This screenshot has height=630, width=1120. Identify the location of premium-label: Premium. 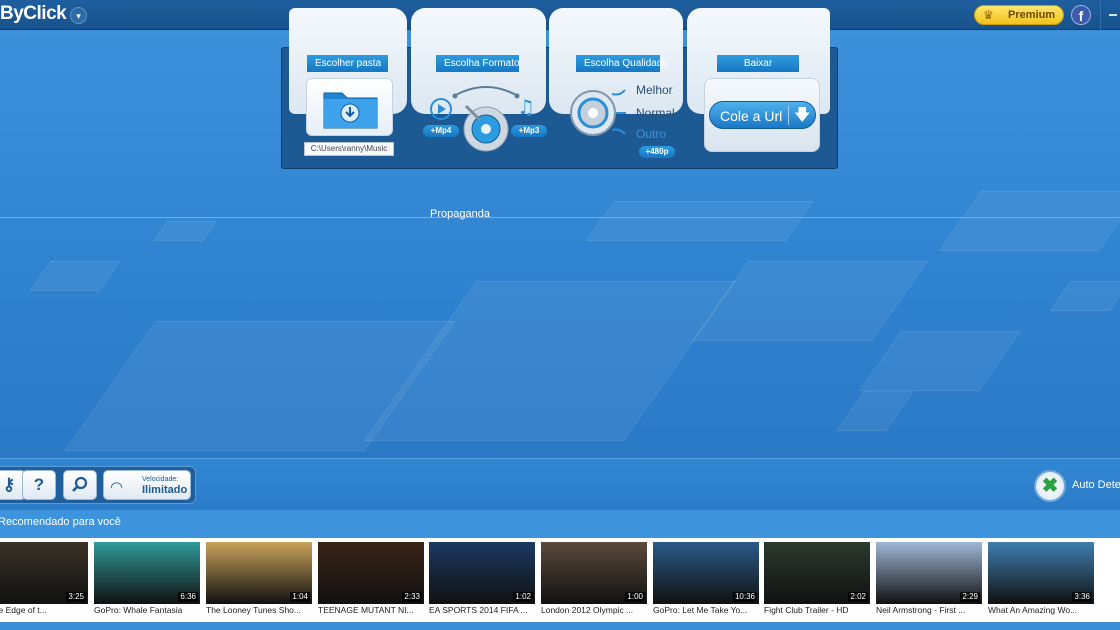
(1032, 15).